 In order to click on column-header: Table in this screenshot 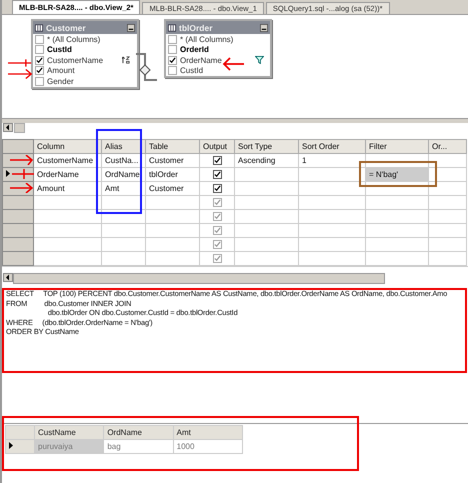, I will do `click(173, 147)`.